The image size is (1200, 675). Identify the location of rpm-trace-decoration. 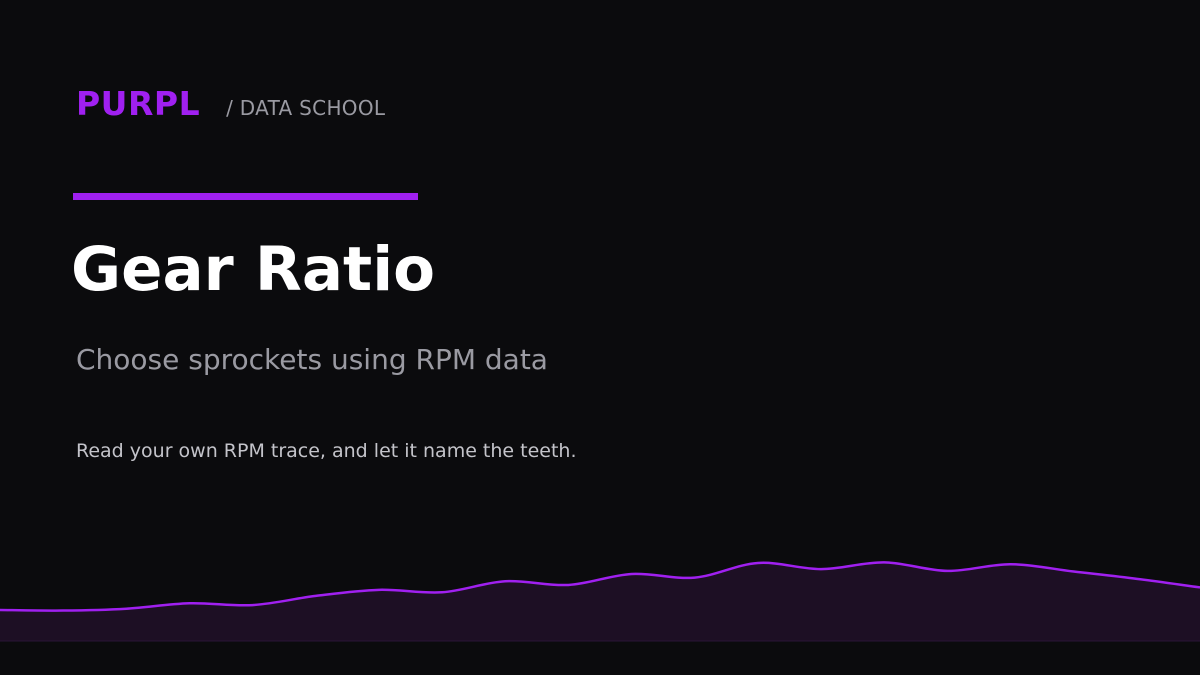
(600, 601).